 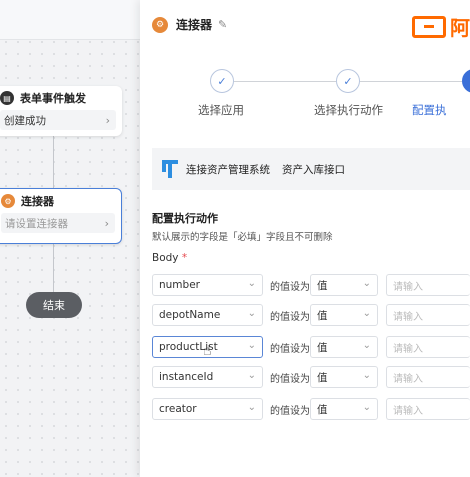 I want to click on node-header: ⚙ 连接器, so click(x=60, y=201).